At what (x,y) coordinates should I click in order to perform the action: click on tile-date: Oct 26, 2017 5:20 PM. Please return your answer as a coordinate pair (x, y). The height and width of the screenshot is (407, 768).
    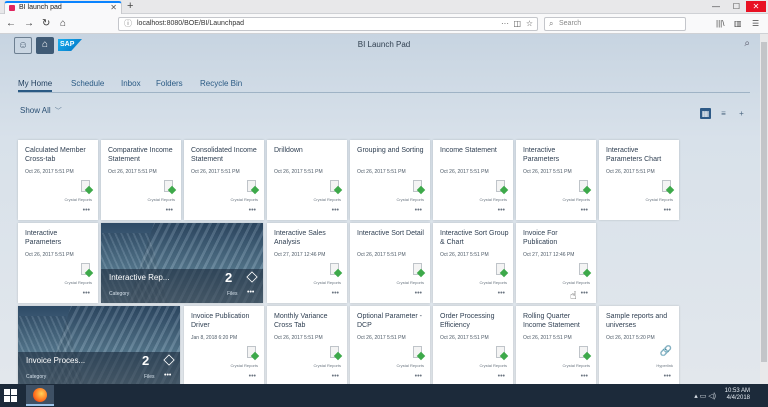
    Looking at the image, I should click on (630, 338).